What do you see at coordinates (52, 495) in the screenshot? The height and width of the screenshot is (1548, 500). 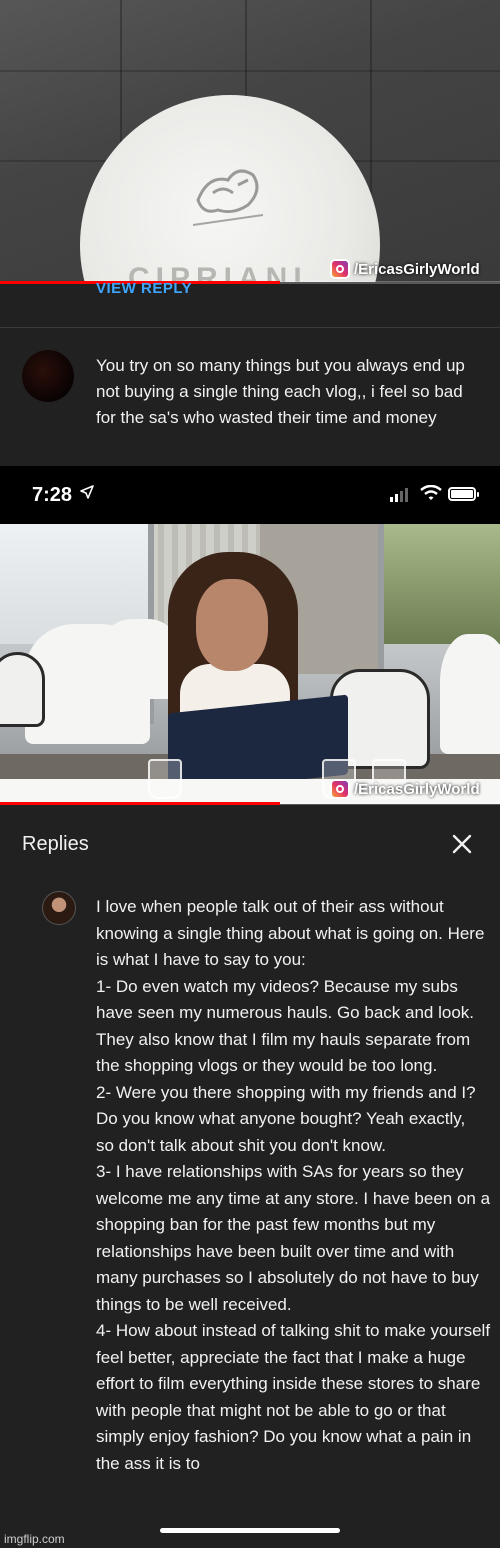 I see `status-time: 7:28` at bounding box center [52, 495].